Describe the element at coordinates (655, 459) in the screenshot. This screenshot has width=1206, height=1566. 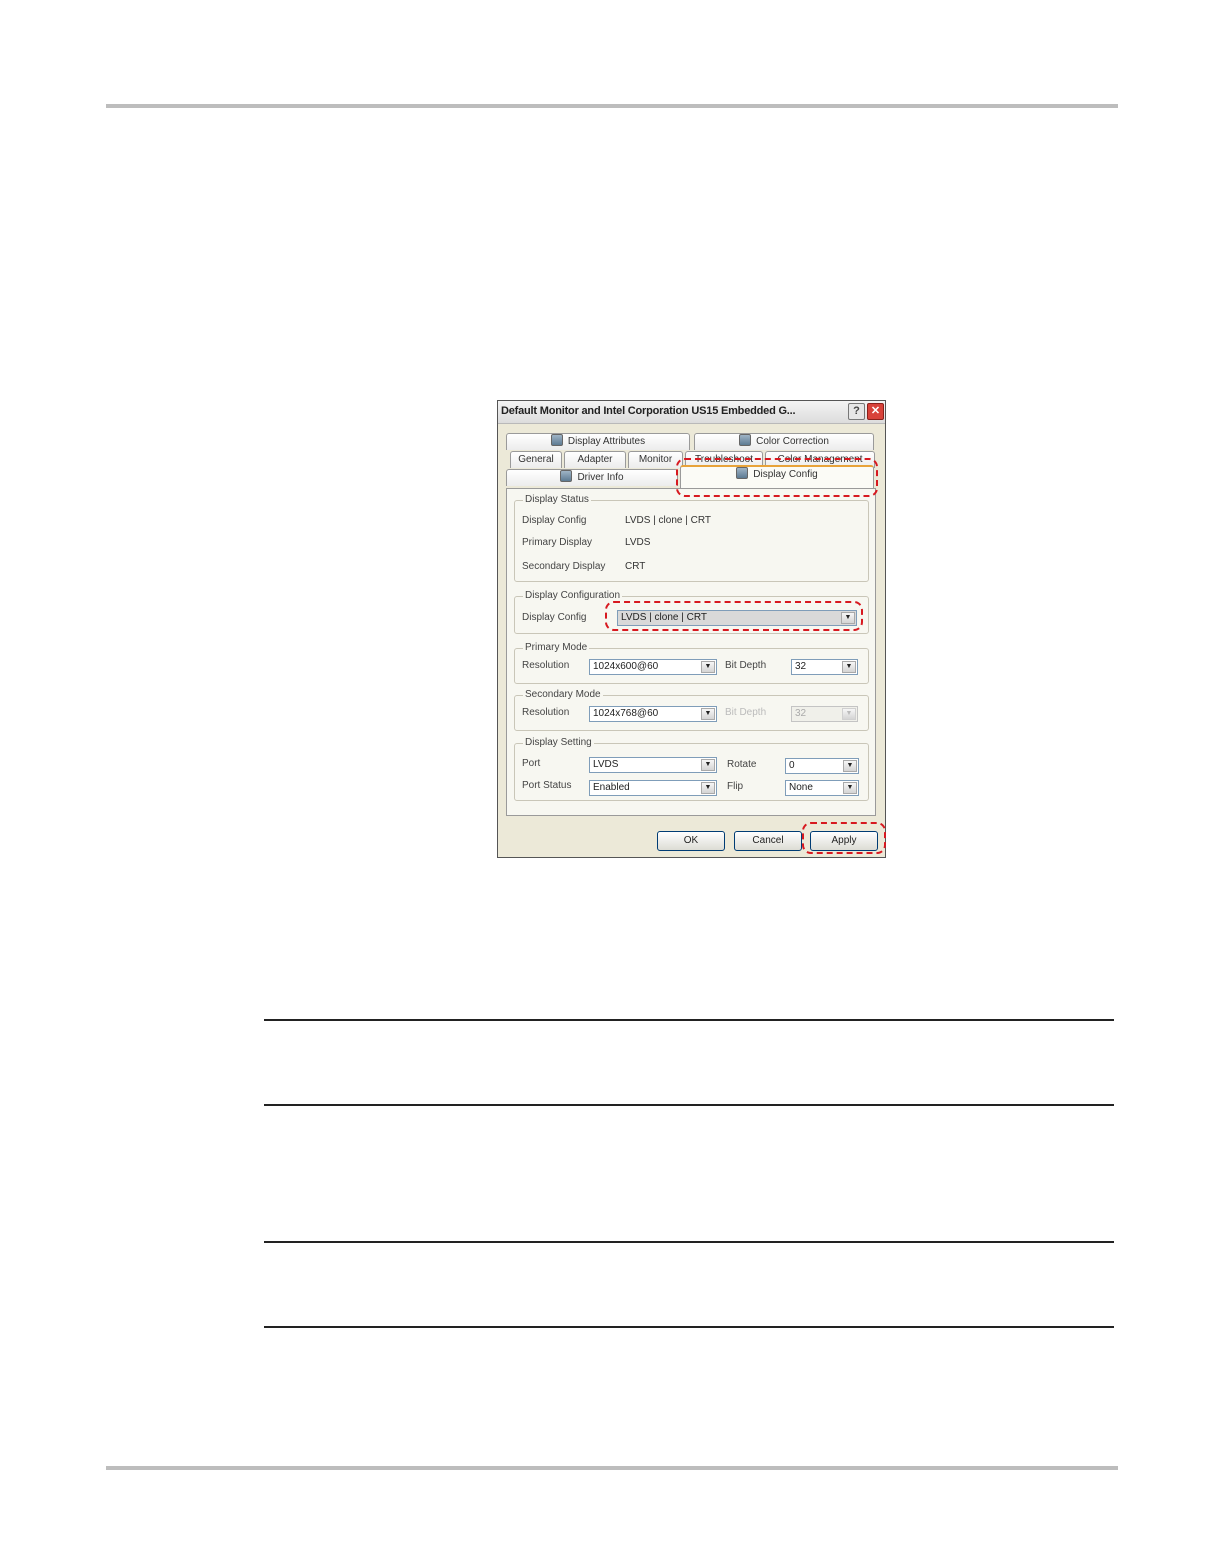
I see `tab-monitor: Monitor` at that location.